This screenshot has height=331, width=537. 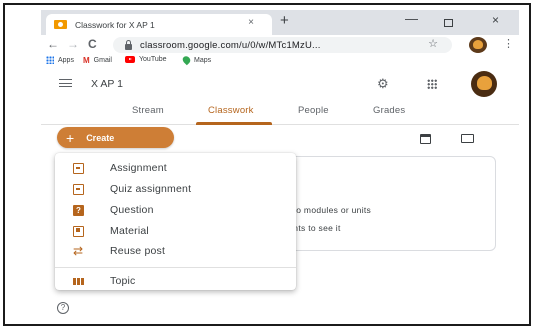 What do you see at coordinates (132, 210) in the screenshot?
I see `menu-item-label: Question` at bounding box center [132, 210].